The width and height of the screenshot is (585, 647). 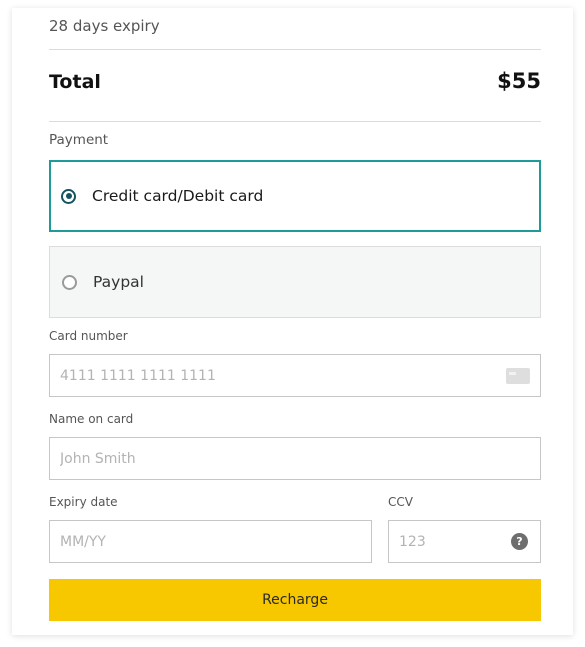 I want to click on credit-card-icon, so click(x=518, y=376).